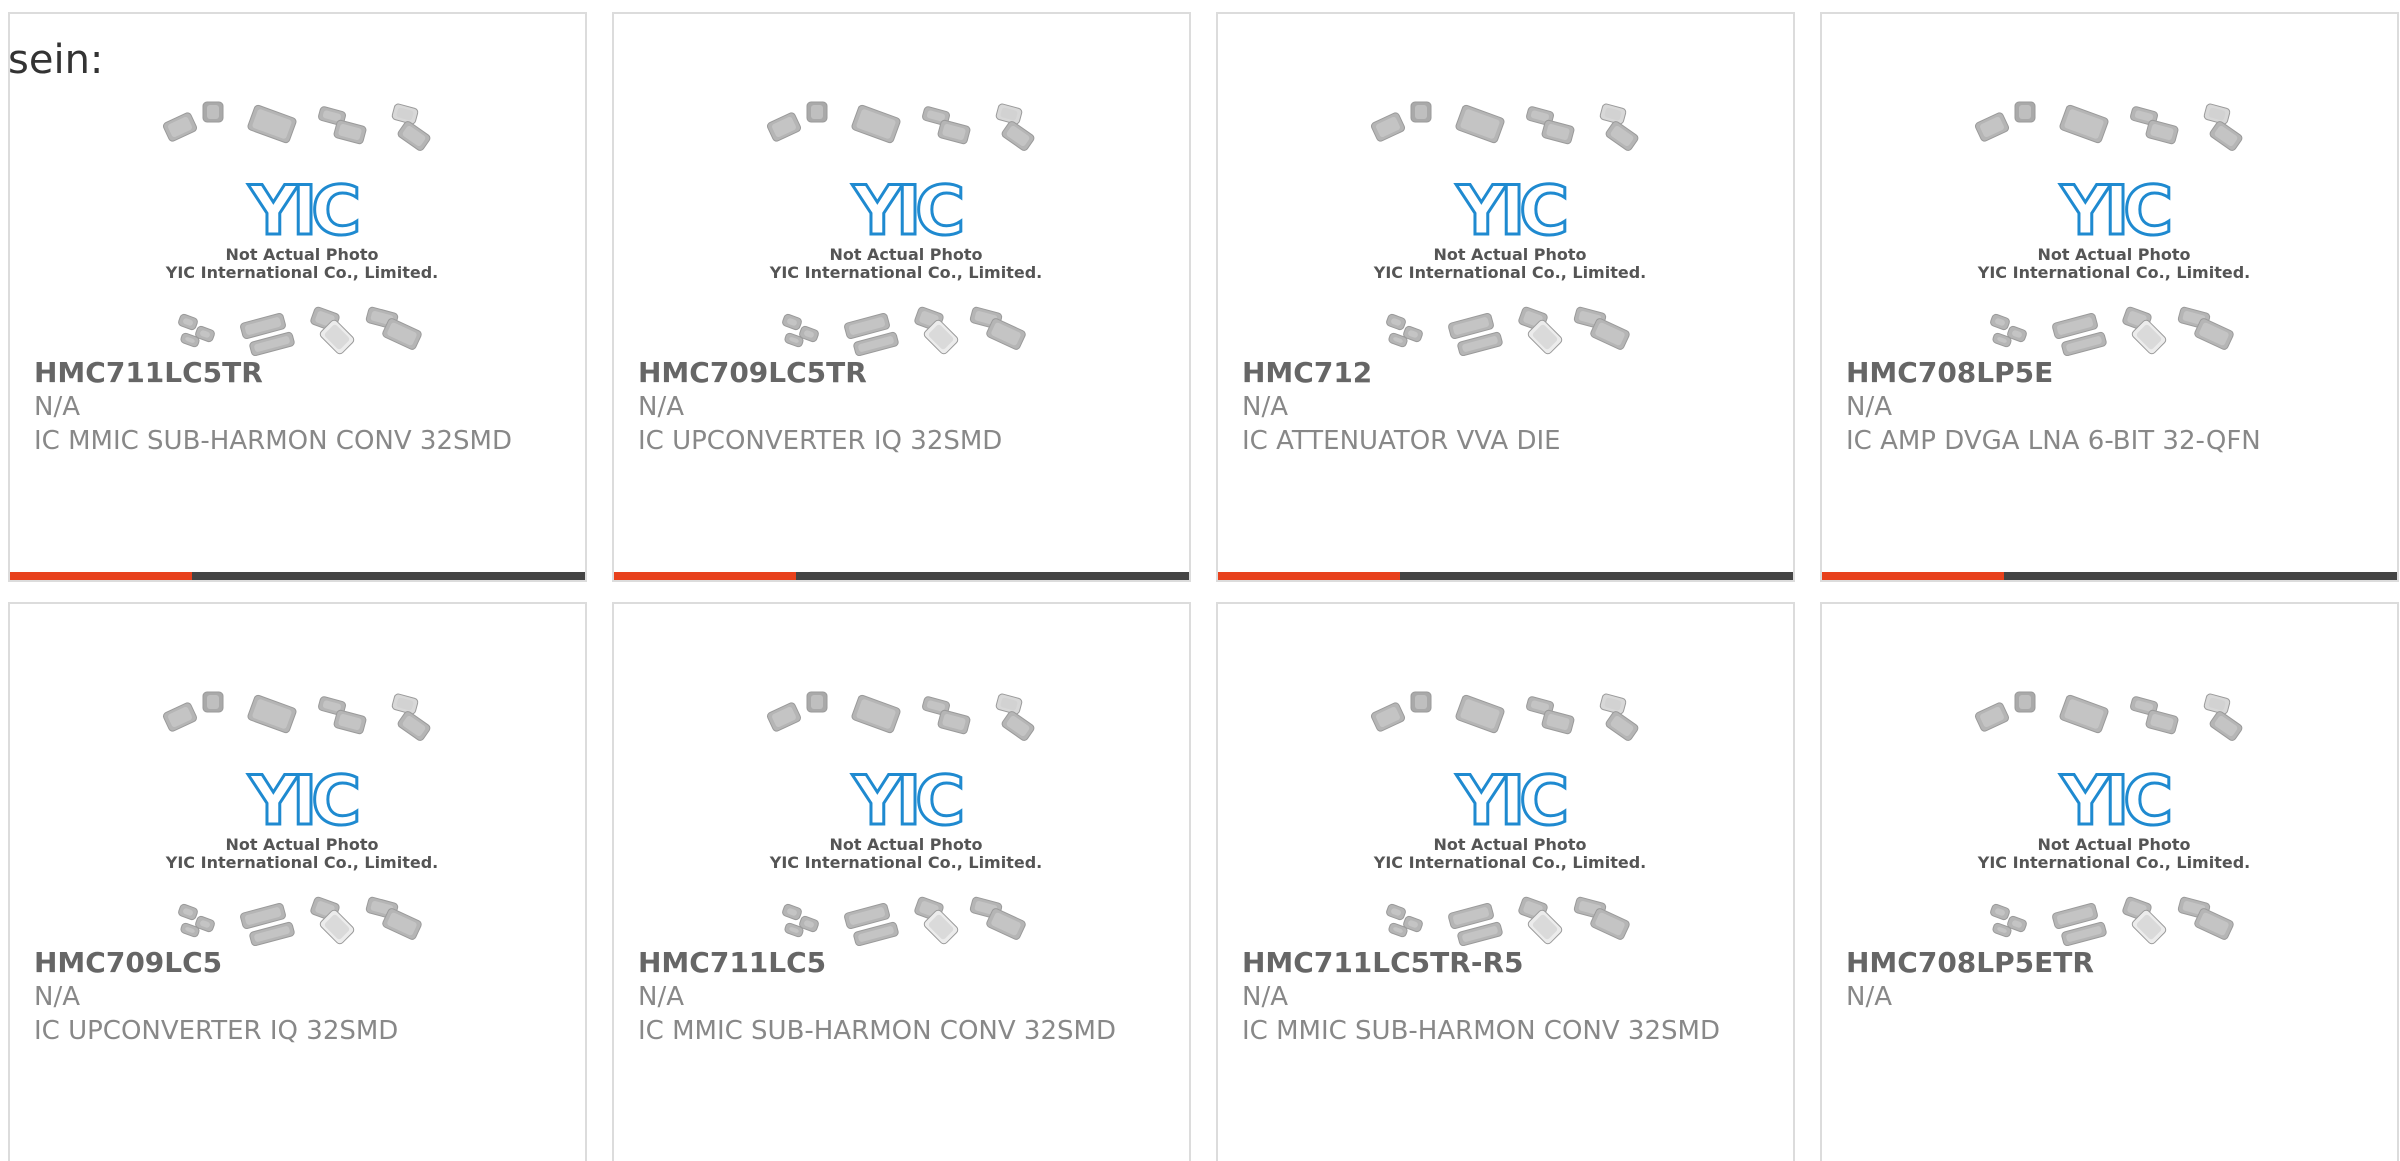 The width and height of the screenshot is (2400, 1161). I want to click on intro-text: sein:, so click(56, 60).